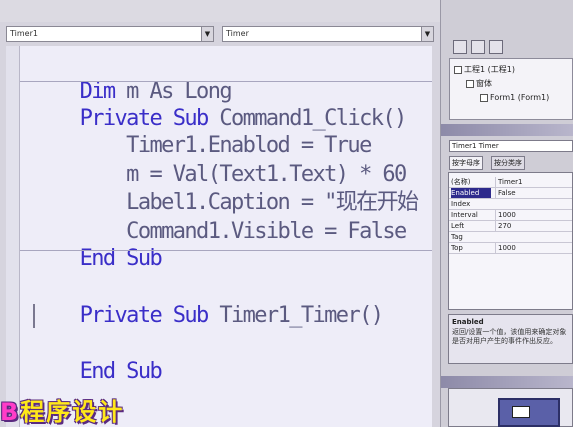 The image size is (573, 427). What do you see at coordinates (464, 215) in the screenshot?
I see `property-name: Interval` at bounding box center [464, 215].